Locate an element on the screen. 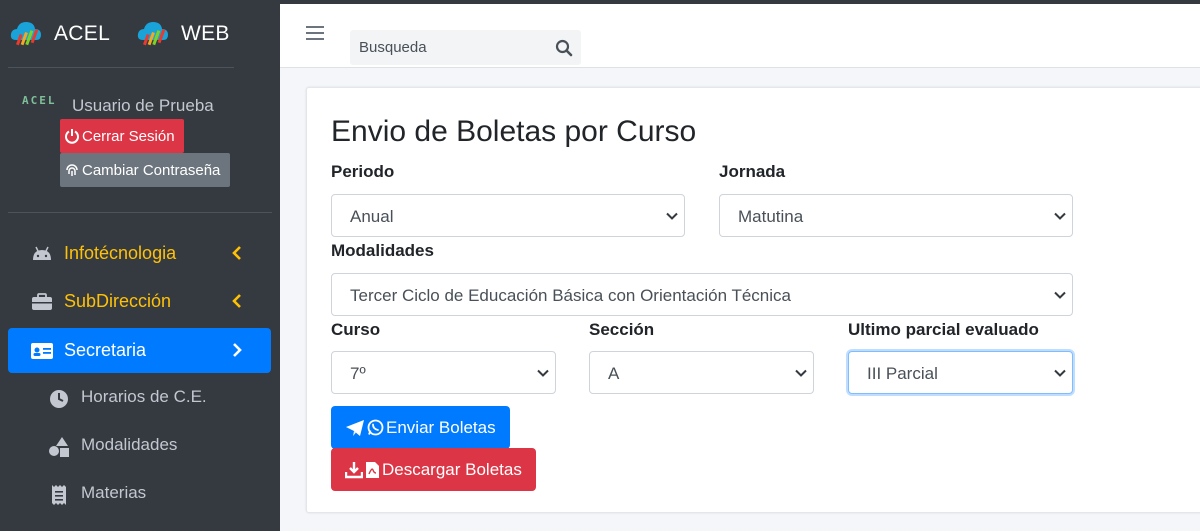 This screenshot has height=531, width=1200. brand: ACEL WEB is located at coordinates (140, 34).